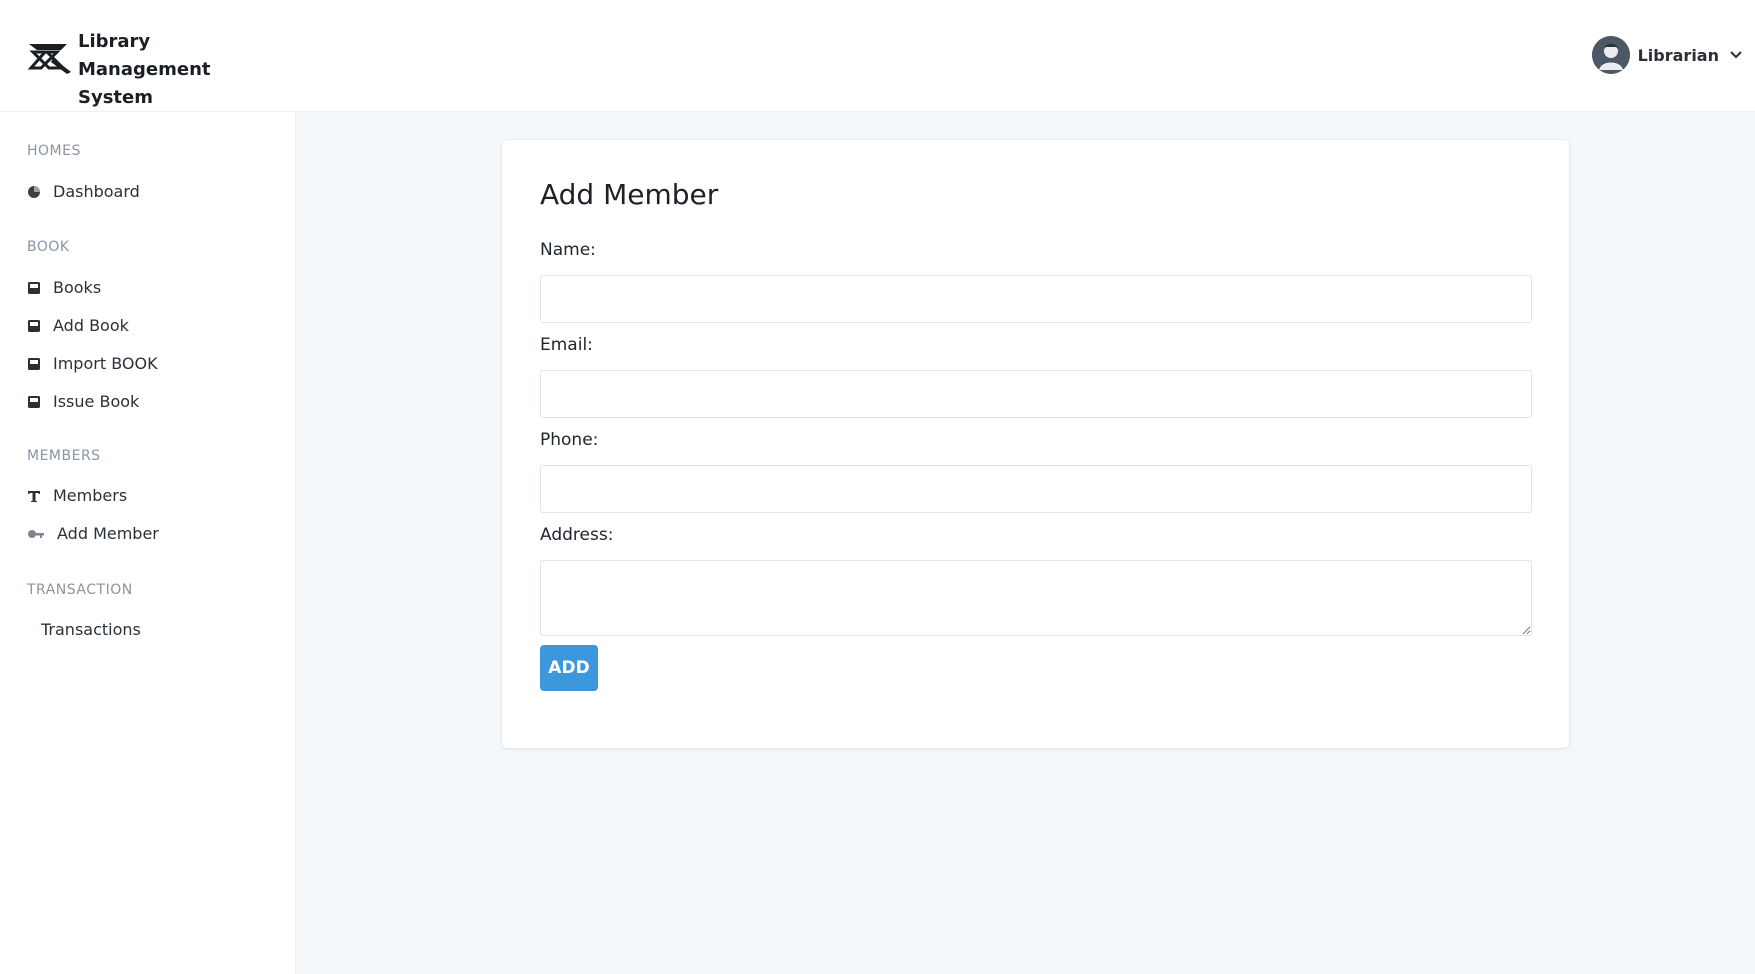 Image resolution: width=1755 pixels, height=974 pixels. I want to click on brand: Library Management System, so click(152, 70).